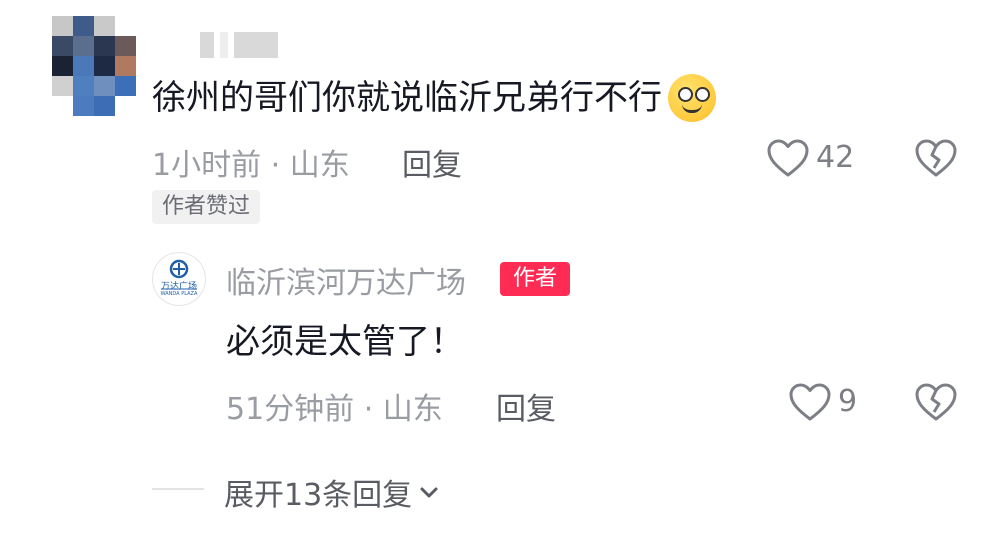  I want to click on reply-avatar-sublabel: WANDA PLAZA, so click(179, 294).